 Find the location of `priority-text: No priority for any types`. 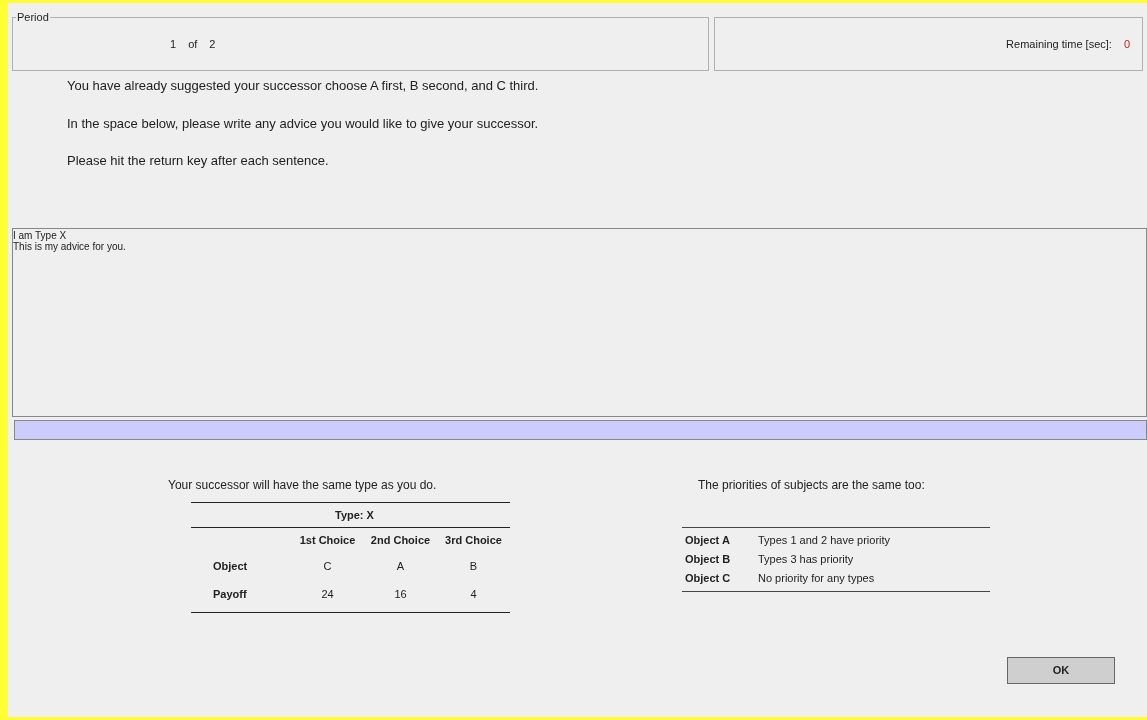

priority-text: No priority for any types is located at coordinates (816, 579).